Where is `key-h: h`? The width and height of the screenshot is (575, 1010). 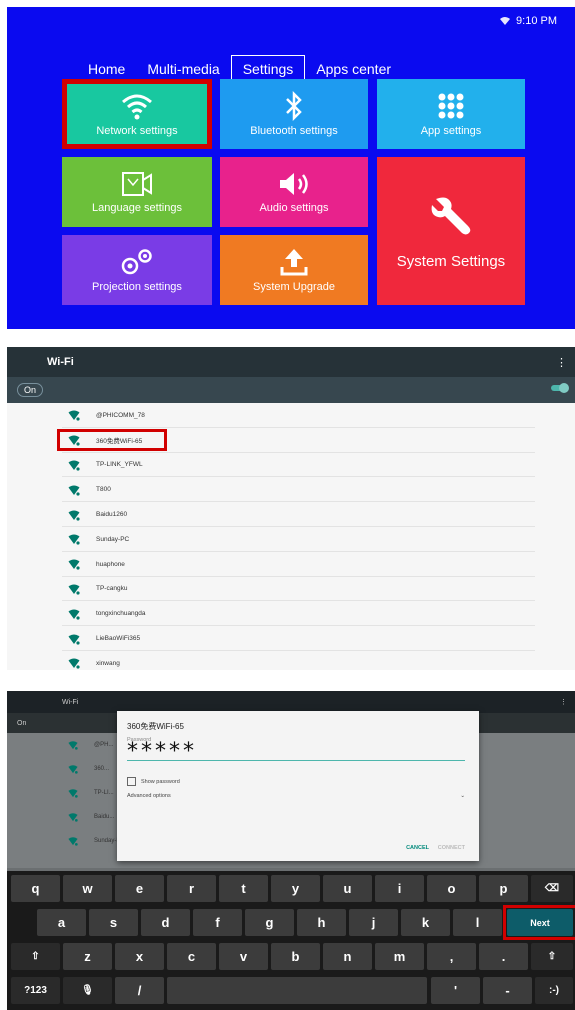 key-h: h is located at coordinates (321, 922).